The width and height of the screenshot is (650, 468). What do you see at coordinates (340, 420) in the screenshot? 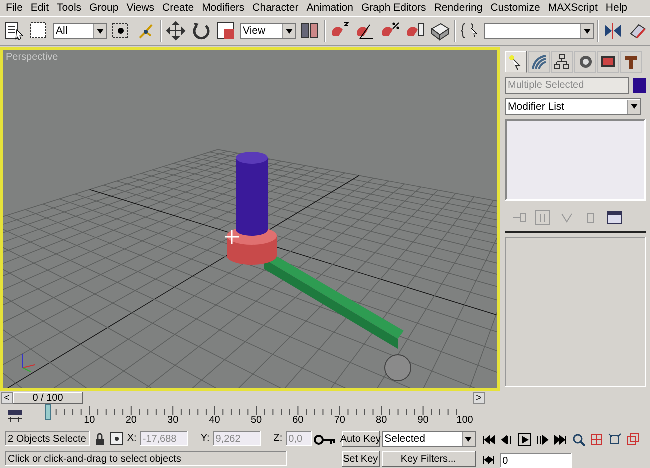
I see `frame-number: 70` at bounding box center [340, 420].